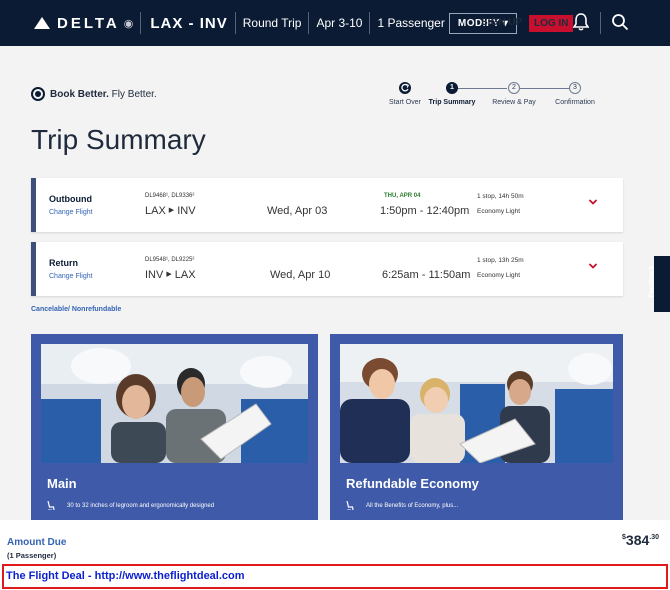 This screenshot has height=590, width=670. I want to click on flight-direction: Return, so click(63, 263).